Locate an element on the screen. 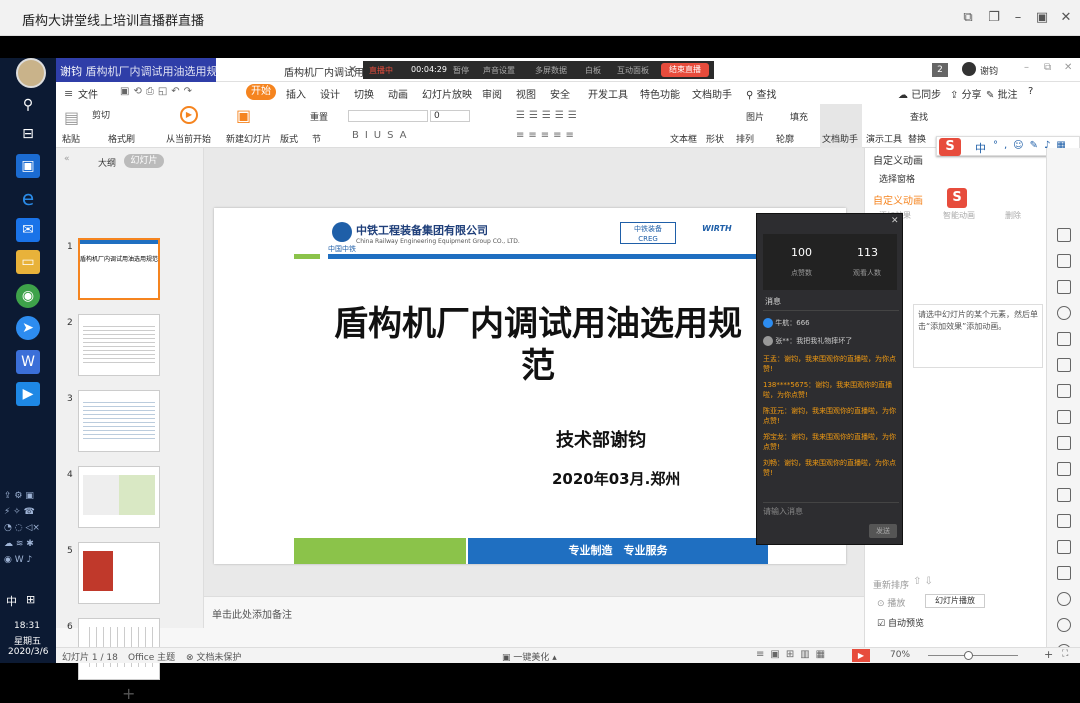 The image size is (1080, 703). sync-status: ☁ 已同步 is located at coordinates (919, 93).